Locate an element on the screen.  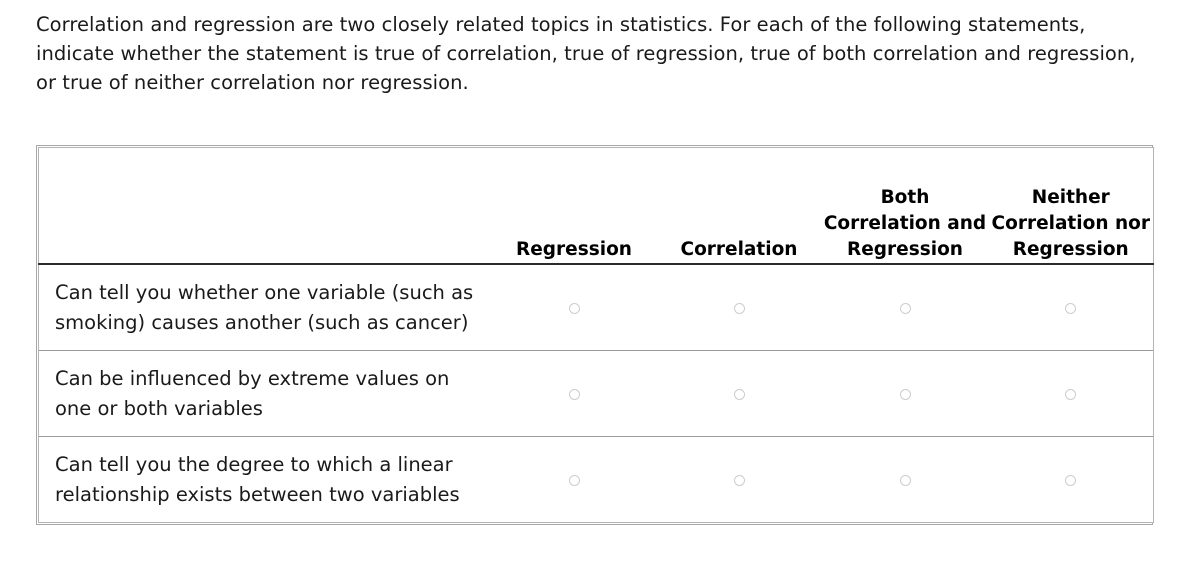
radio-cell-row1-both is located at coordinates (905, 307).